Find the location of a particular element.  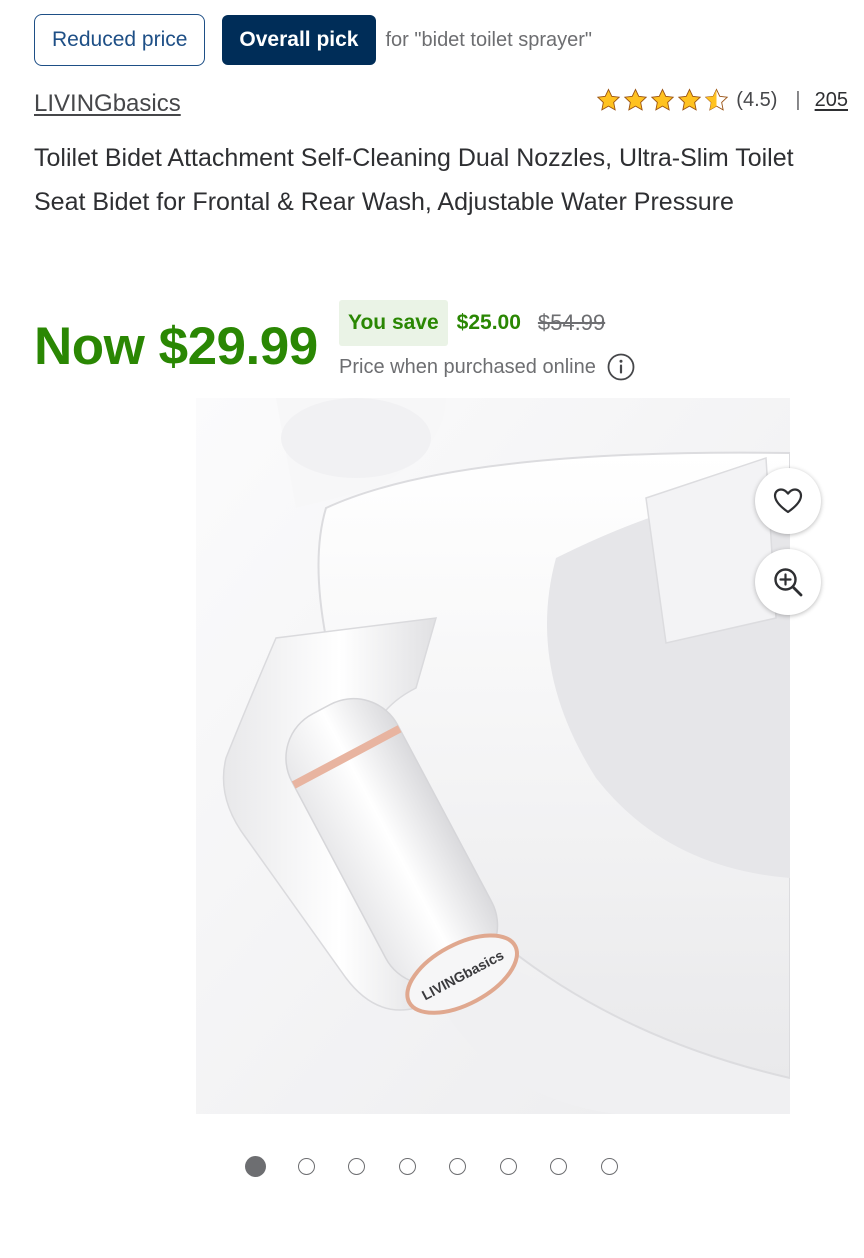

rating-value: (4.5) is located at coordinates (757, 100).